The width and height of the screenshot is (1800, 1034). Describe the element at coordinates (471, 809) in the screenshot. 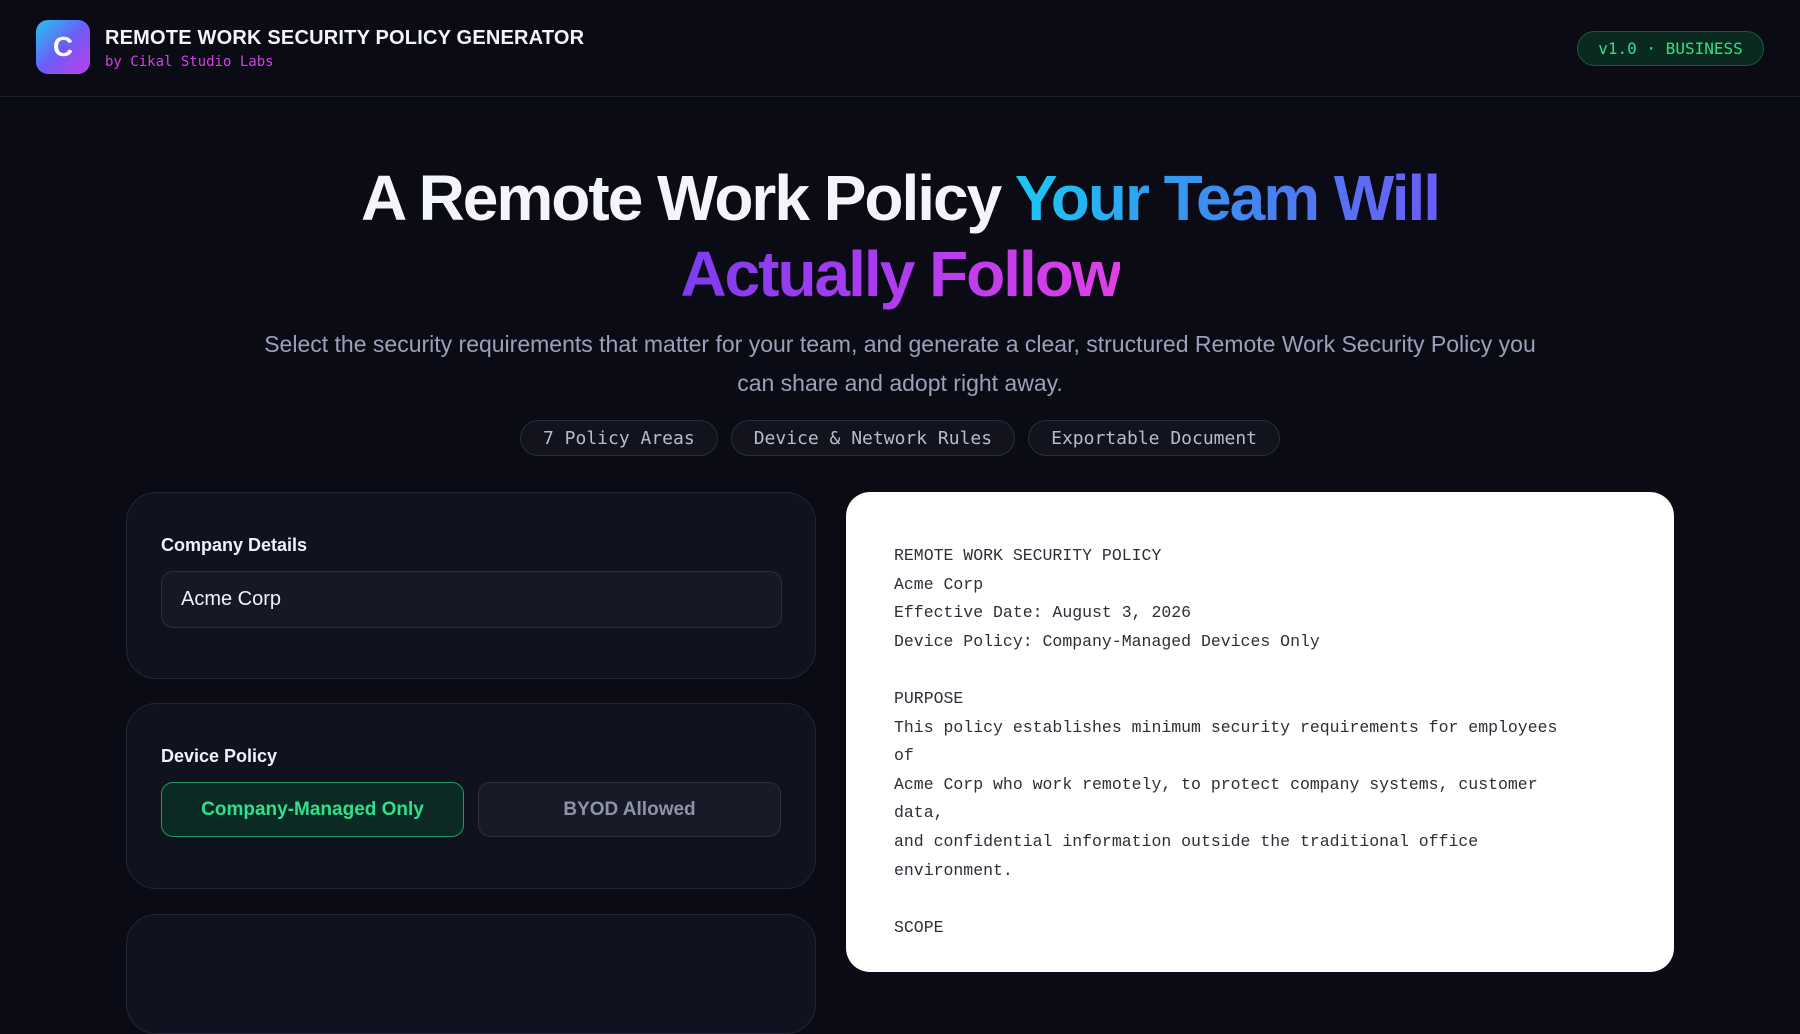

I see `device-policy-options: Company-Managed Only BYOD Allowed` at that location.